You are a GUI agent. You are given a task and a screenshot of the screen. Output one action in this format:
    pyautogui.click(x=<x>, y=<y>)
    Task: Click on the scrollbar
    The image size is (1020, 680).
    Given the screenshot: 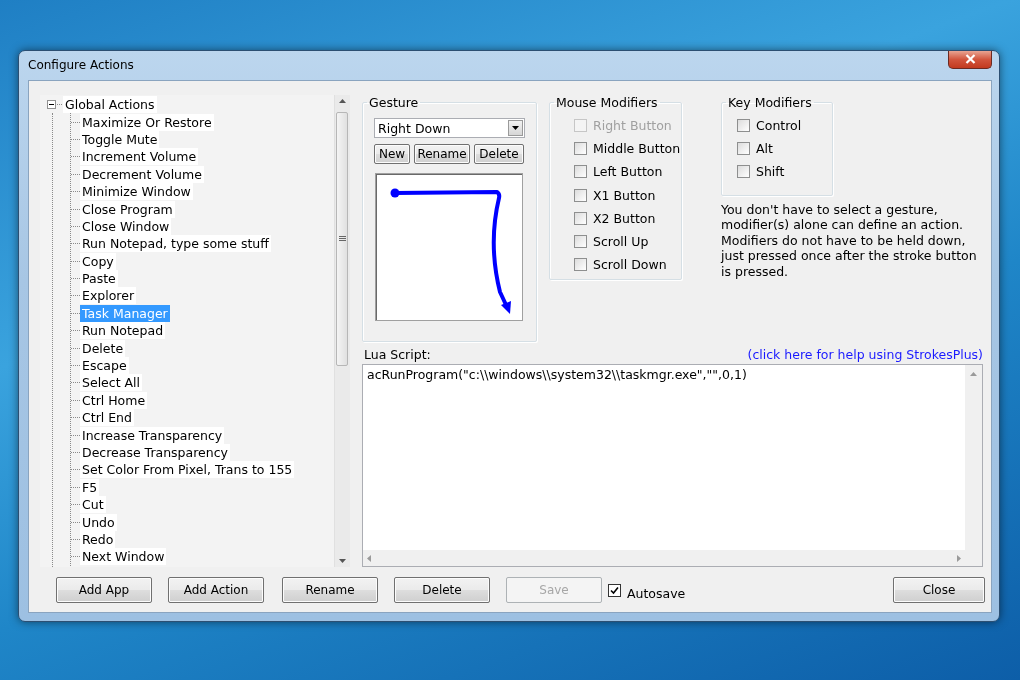 What is the action you would take?
    pyautogui.click(x=342, y=331)
    